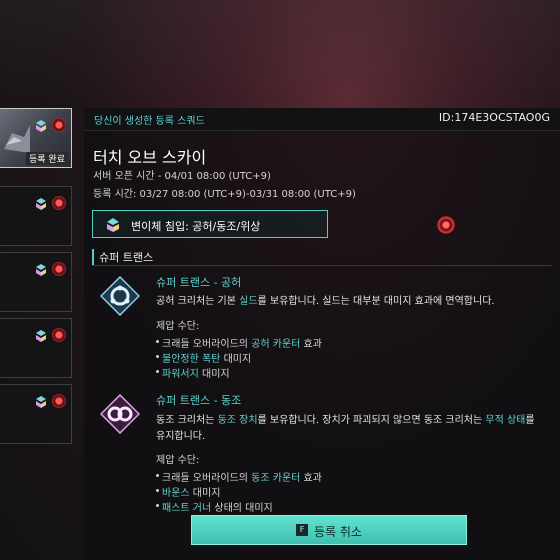 This screenshot has width=560, height=560. What do you see at coordinates (214, 506) in the screenshot?
I see `list-item: 패스트 거너 상태의 대미지` at bounding box center [214, 506].